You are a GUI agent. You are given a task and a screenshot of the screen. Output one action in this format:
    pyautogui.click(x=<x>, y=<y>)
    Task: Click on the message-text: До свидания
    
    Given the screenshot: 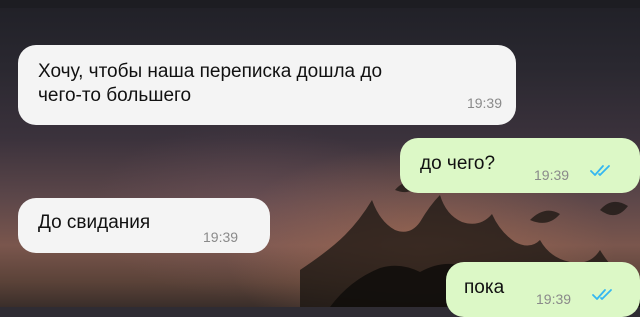 What is the action you would take?
    pyautogui.click(x=94, y=222)
    